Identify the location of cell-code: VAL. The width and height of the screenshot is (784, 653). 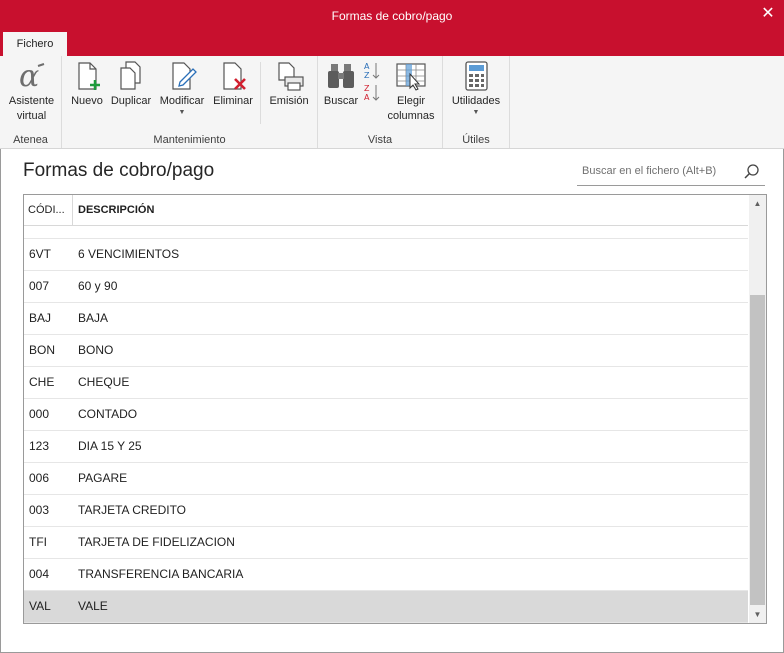
(40, 606).